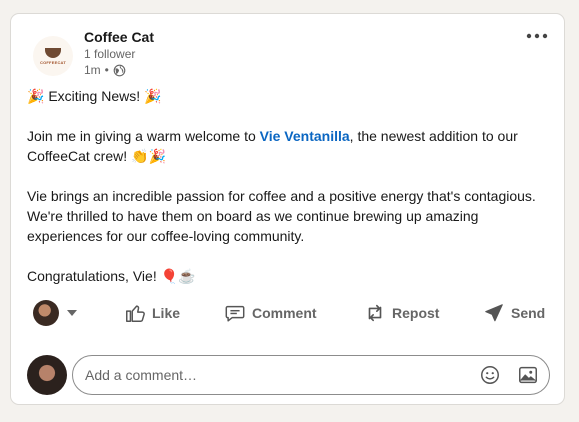 The width and height of the screenshot is (579, 422). I want to click on chevron-down-icon, so click(72, 313).